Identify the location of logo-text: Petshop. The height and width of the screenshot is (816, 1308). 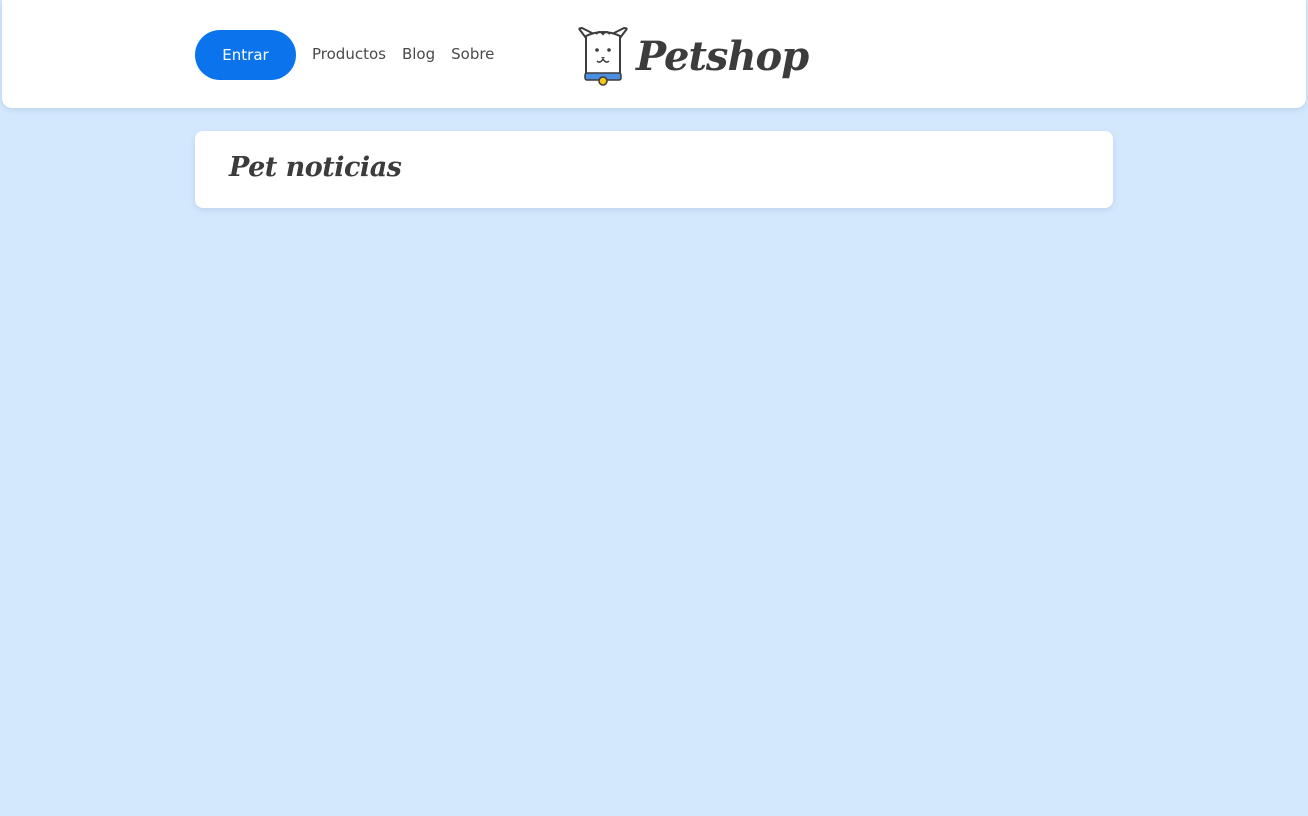
(722, 56).